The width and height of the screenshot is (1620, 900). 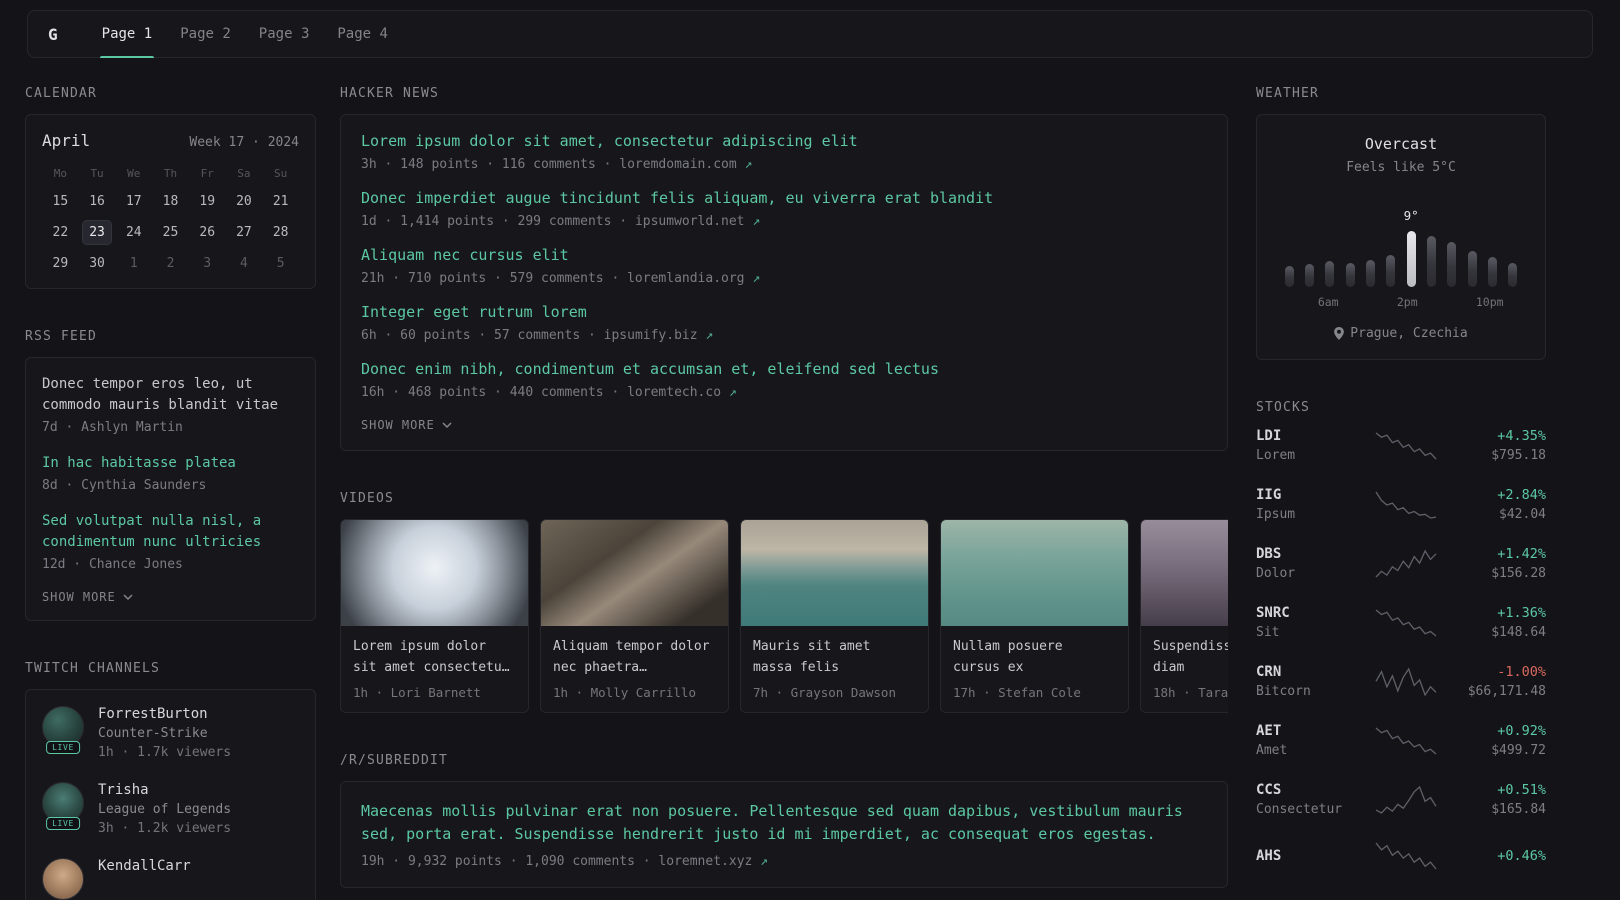 I want to click on stock-price: $66,171.48, so click(x=1506, y=691).